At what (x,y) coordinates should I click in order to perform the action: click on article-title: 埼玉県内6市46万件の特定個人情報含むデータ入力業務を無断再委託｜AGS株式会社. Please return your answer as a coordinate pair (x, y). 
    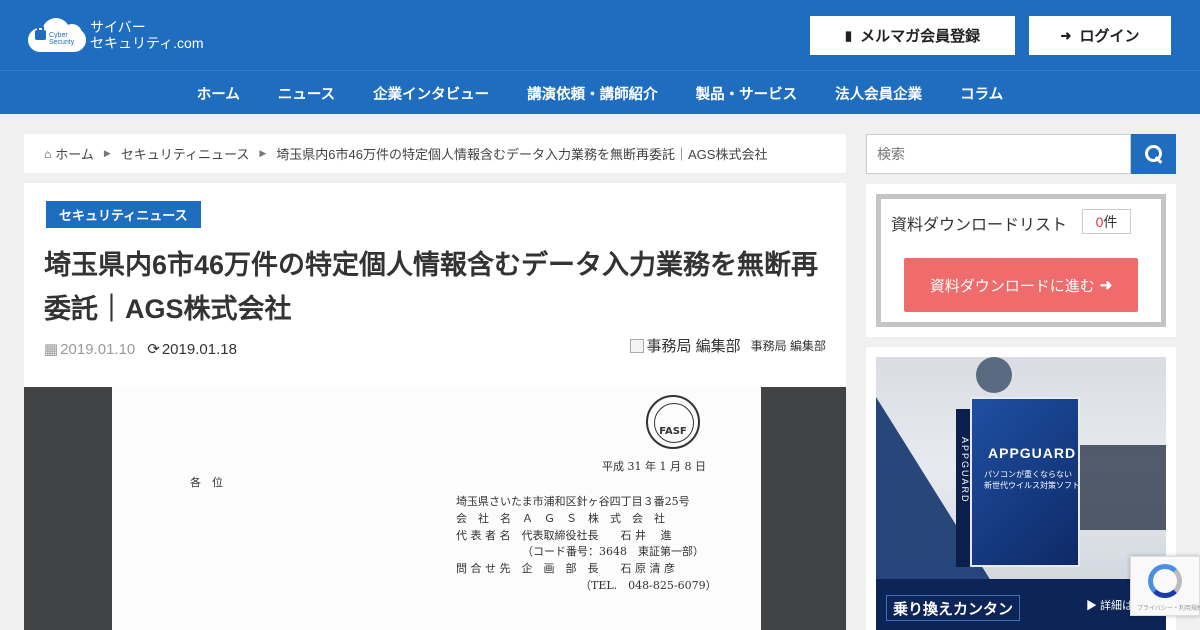
    Looking at the image, I should click on (431, 287).